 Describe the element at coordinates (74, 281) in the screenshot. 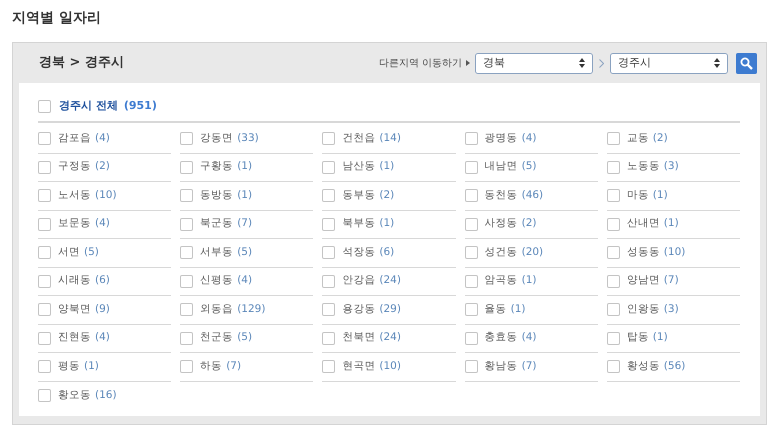

I see `area-name: 시래동` at that location.